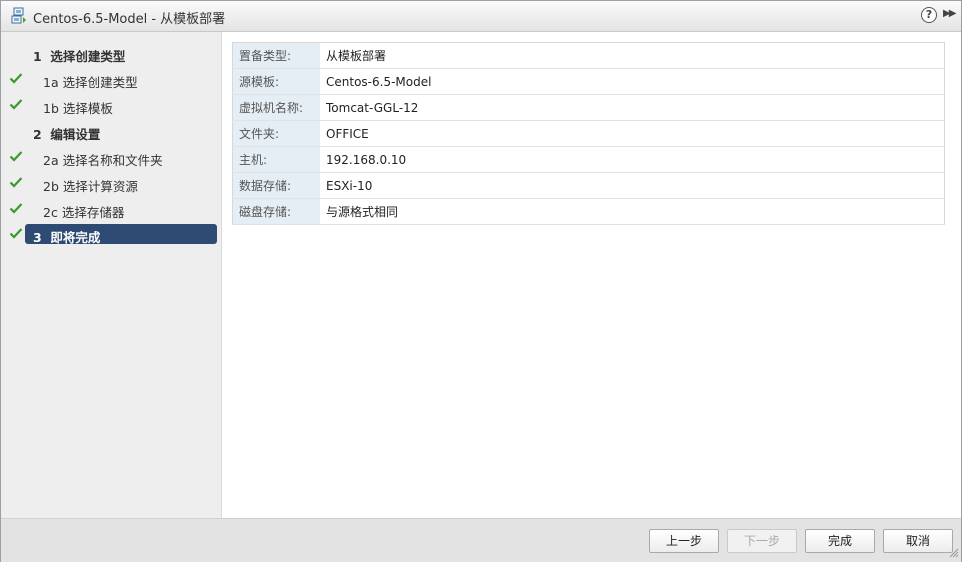 Image resolution: width=962 pixels, height=562 pixels. Describe the element at coordinates (840, 541) in the screenshot. I see `finish-button: 完成` at that location.